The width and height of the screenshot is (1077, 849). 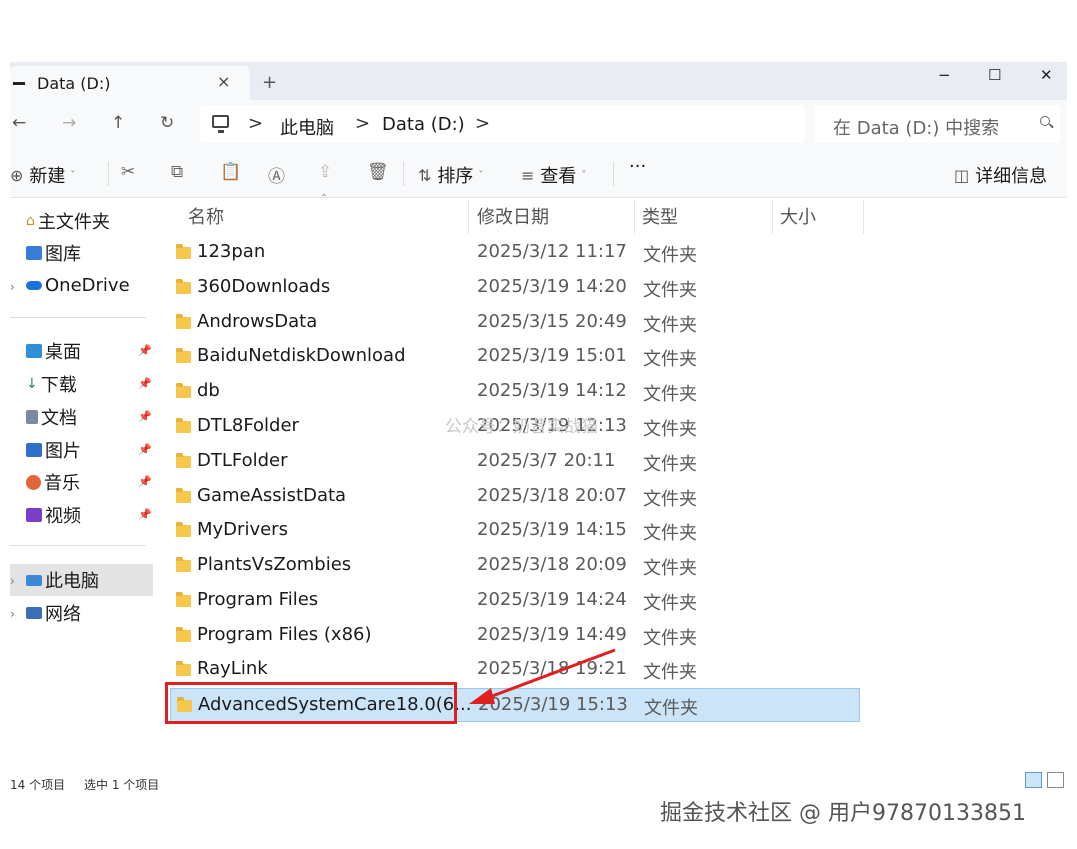 What do you see at coordinates (32, 417) in the screenshot?
I see `document-icon` at bounding box center [32, 417].